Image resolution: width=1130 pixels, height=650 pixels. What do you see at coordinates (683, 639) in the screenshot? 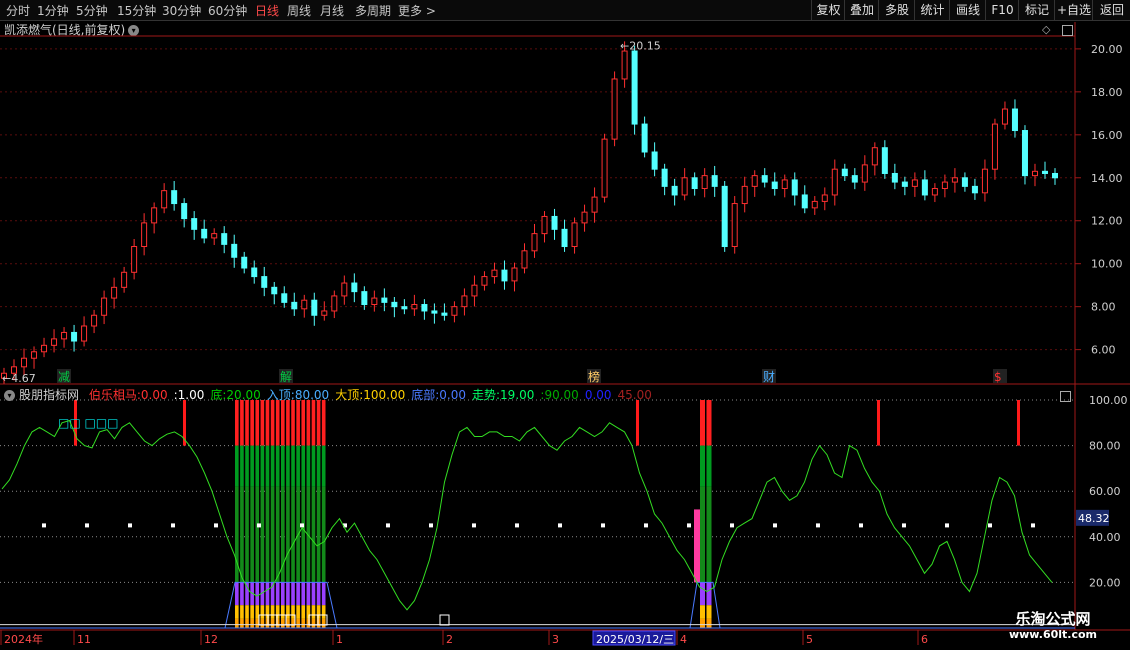
I see `time-label: 4` at bounding box center [683, 639].